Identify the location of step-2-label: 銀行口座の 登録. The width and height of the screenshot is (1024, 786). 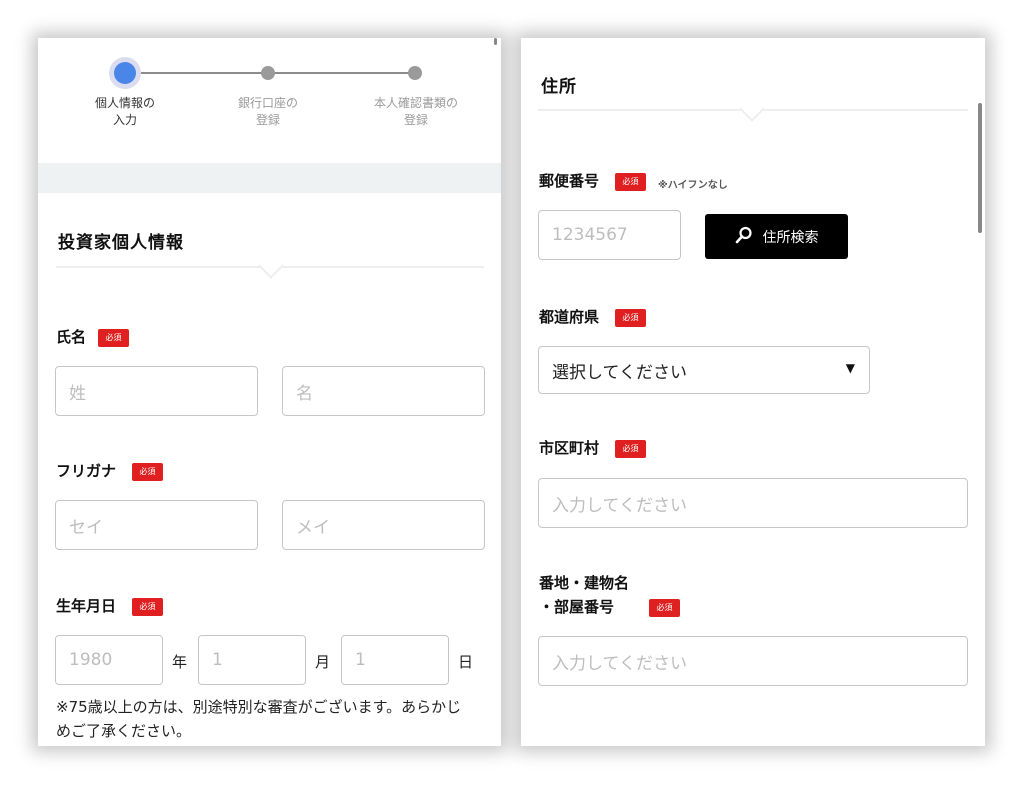
(267, 111).